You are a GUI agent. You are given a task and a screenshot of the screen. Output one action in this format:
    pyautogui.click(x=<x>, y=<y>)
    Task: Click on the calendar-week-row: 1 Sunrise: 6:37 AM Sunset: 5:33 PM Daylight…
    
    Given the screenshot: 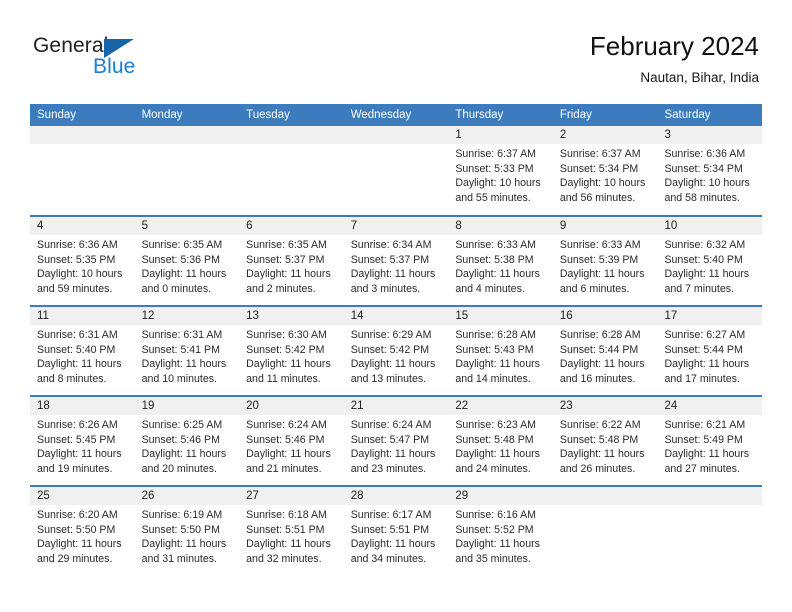 What is the action you would take?
    pyautogui.click(x=396, y=170)
    